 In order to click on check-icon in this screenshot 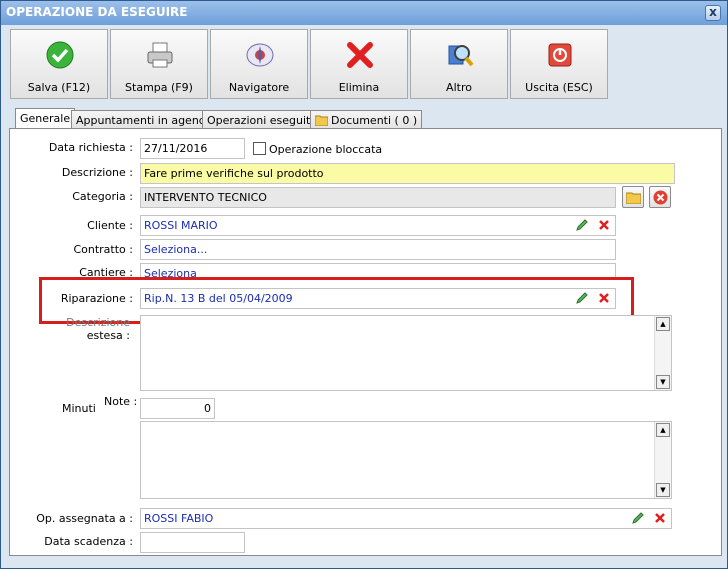, I will do `click(60, 55)`.